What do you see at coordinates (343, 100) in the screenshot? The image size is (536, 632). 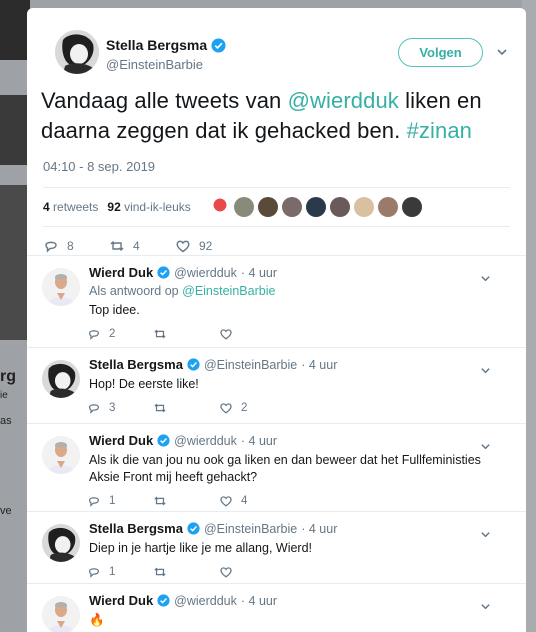 I see `mention-link: @wierdduk` at bounding box center [343, 100].